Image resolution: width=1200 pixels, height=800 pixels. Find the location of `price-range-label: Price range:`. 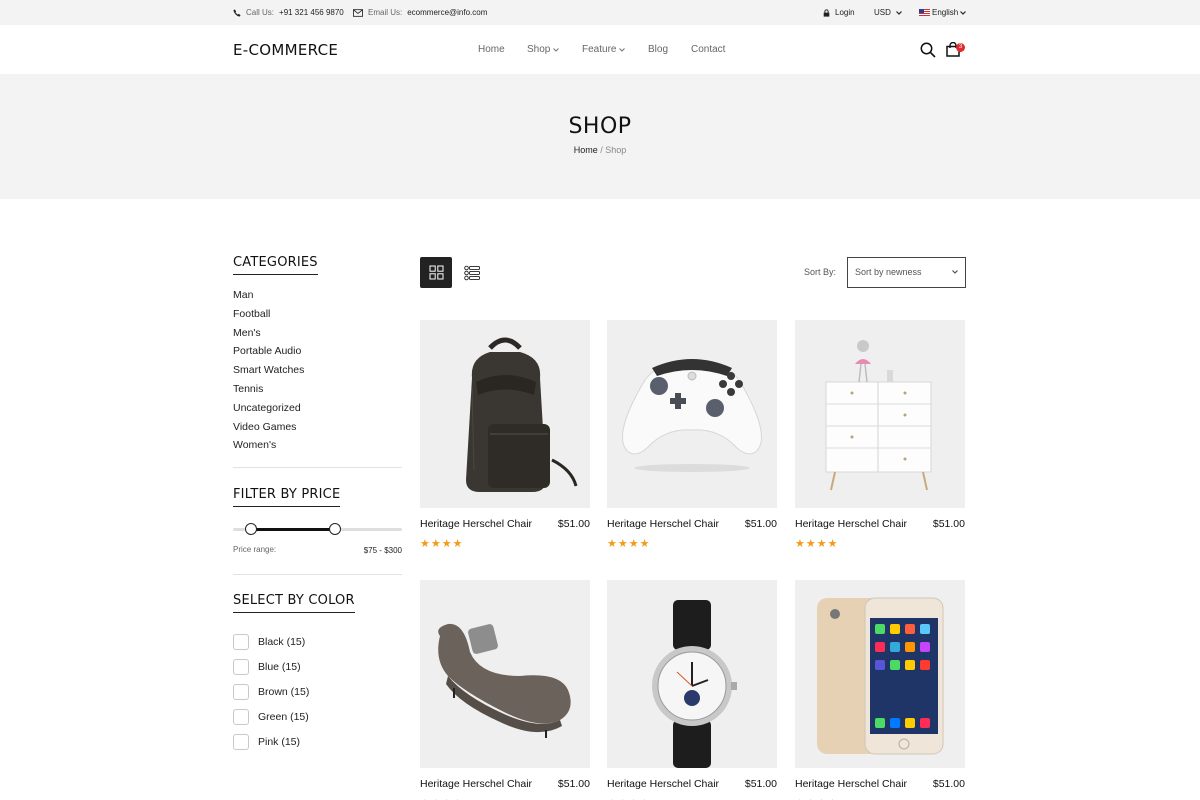

price-range-label: Price range: is located at coordinates (255, 549).